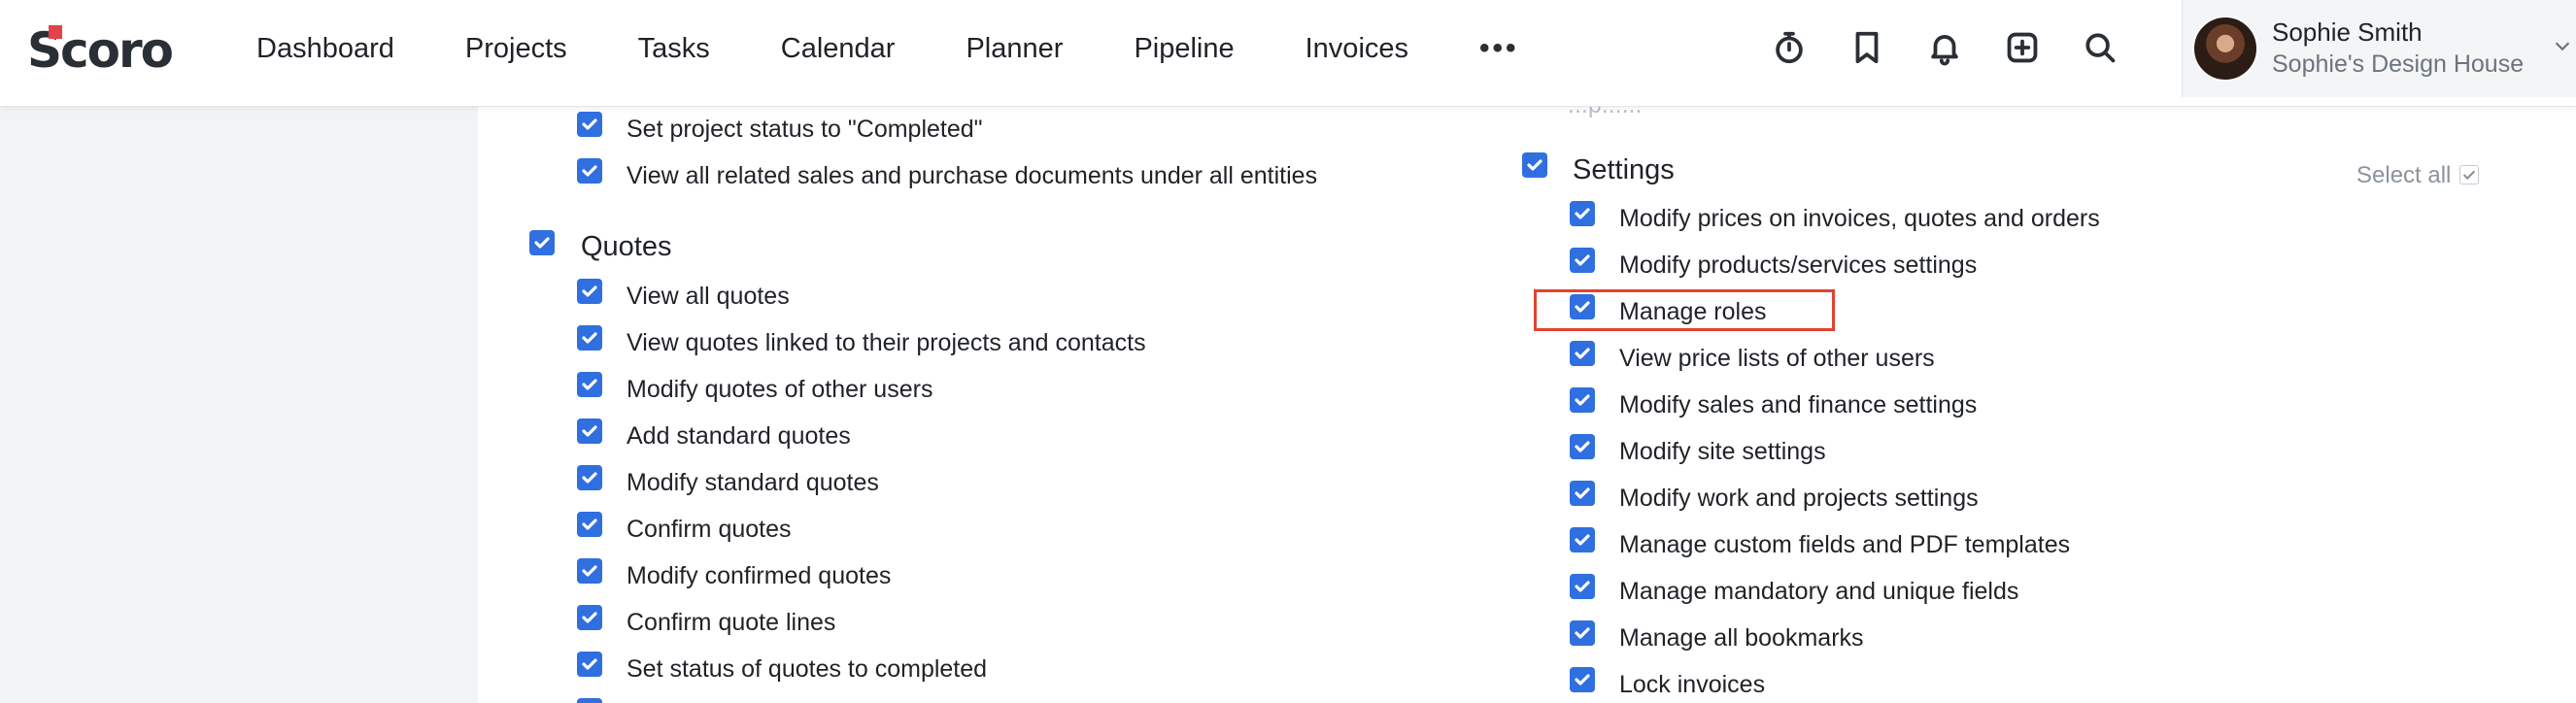 The height and width of the screenshot is (703, 2576). Describe the element at coordinates (1582, 260) in the screenshot. I see `checkbox-modify-products-settings` at that location.